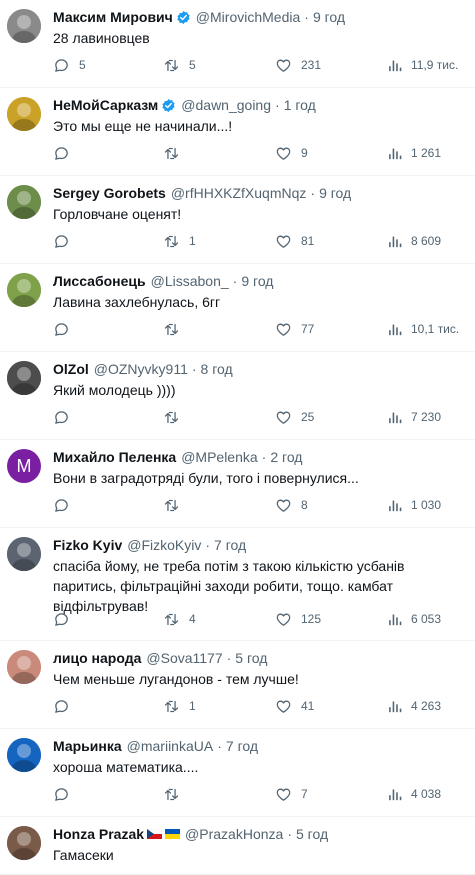 The height and width of the screenshot is (875, 475). I want to click on like-button: 8, so click(291, 505).